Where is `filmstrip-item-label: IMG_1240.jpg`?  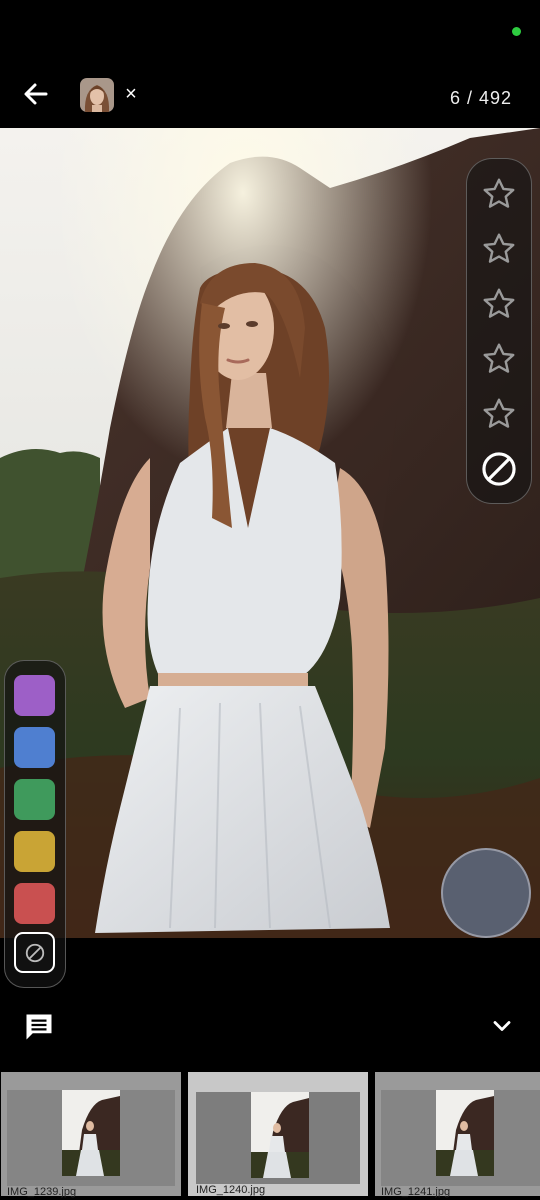 filmstrip-item-label: IMG_1240.jpg is located at coordinates (231, 1190).